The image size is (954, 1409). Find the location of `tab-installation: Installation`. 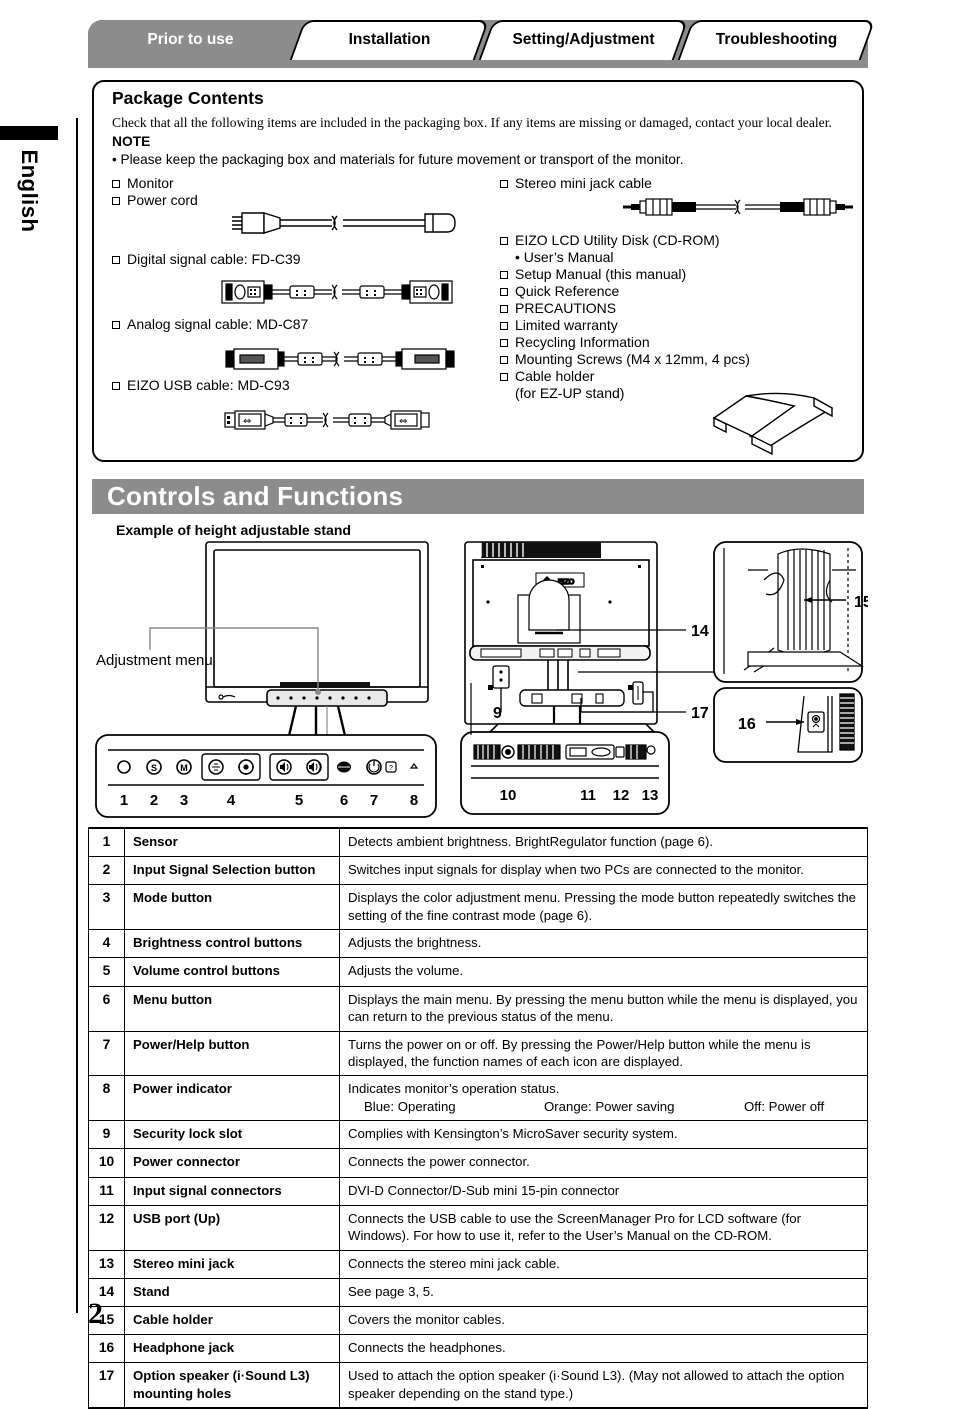

tab-installation: Installation is located at coordinates (389, 40).